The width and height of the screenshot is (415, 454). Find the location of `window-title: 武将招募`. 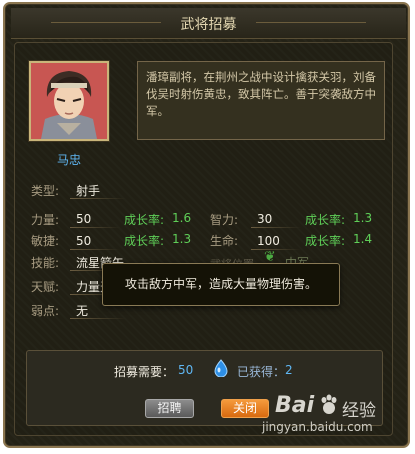

window-title: 武将招募 is located at coordinates (208, 25).